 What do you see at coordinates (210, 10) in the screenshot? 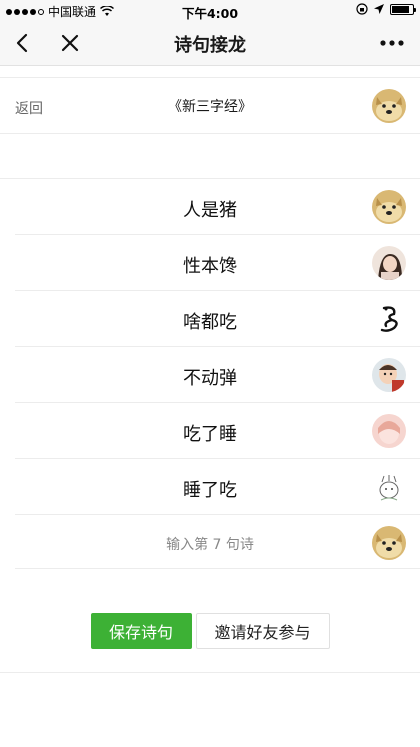
I see `status-bar: 中国联通 下午4:00` at bounding box center [210, 10].